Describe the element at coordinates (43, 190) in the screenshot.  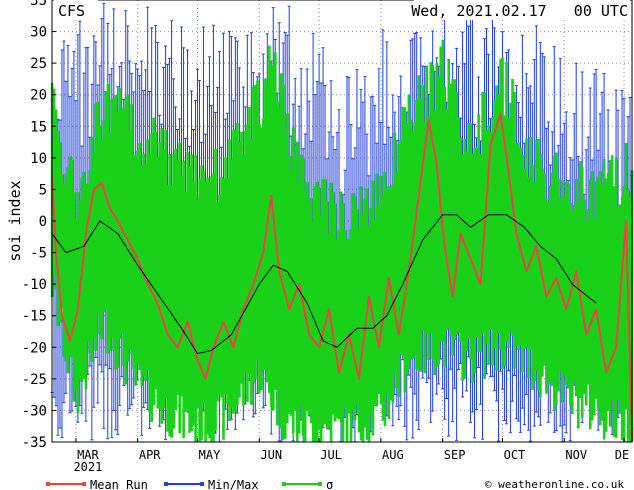
I see `y-tick-label: 5` at that location.